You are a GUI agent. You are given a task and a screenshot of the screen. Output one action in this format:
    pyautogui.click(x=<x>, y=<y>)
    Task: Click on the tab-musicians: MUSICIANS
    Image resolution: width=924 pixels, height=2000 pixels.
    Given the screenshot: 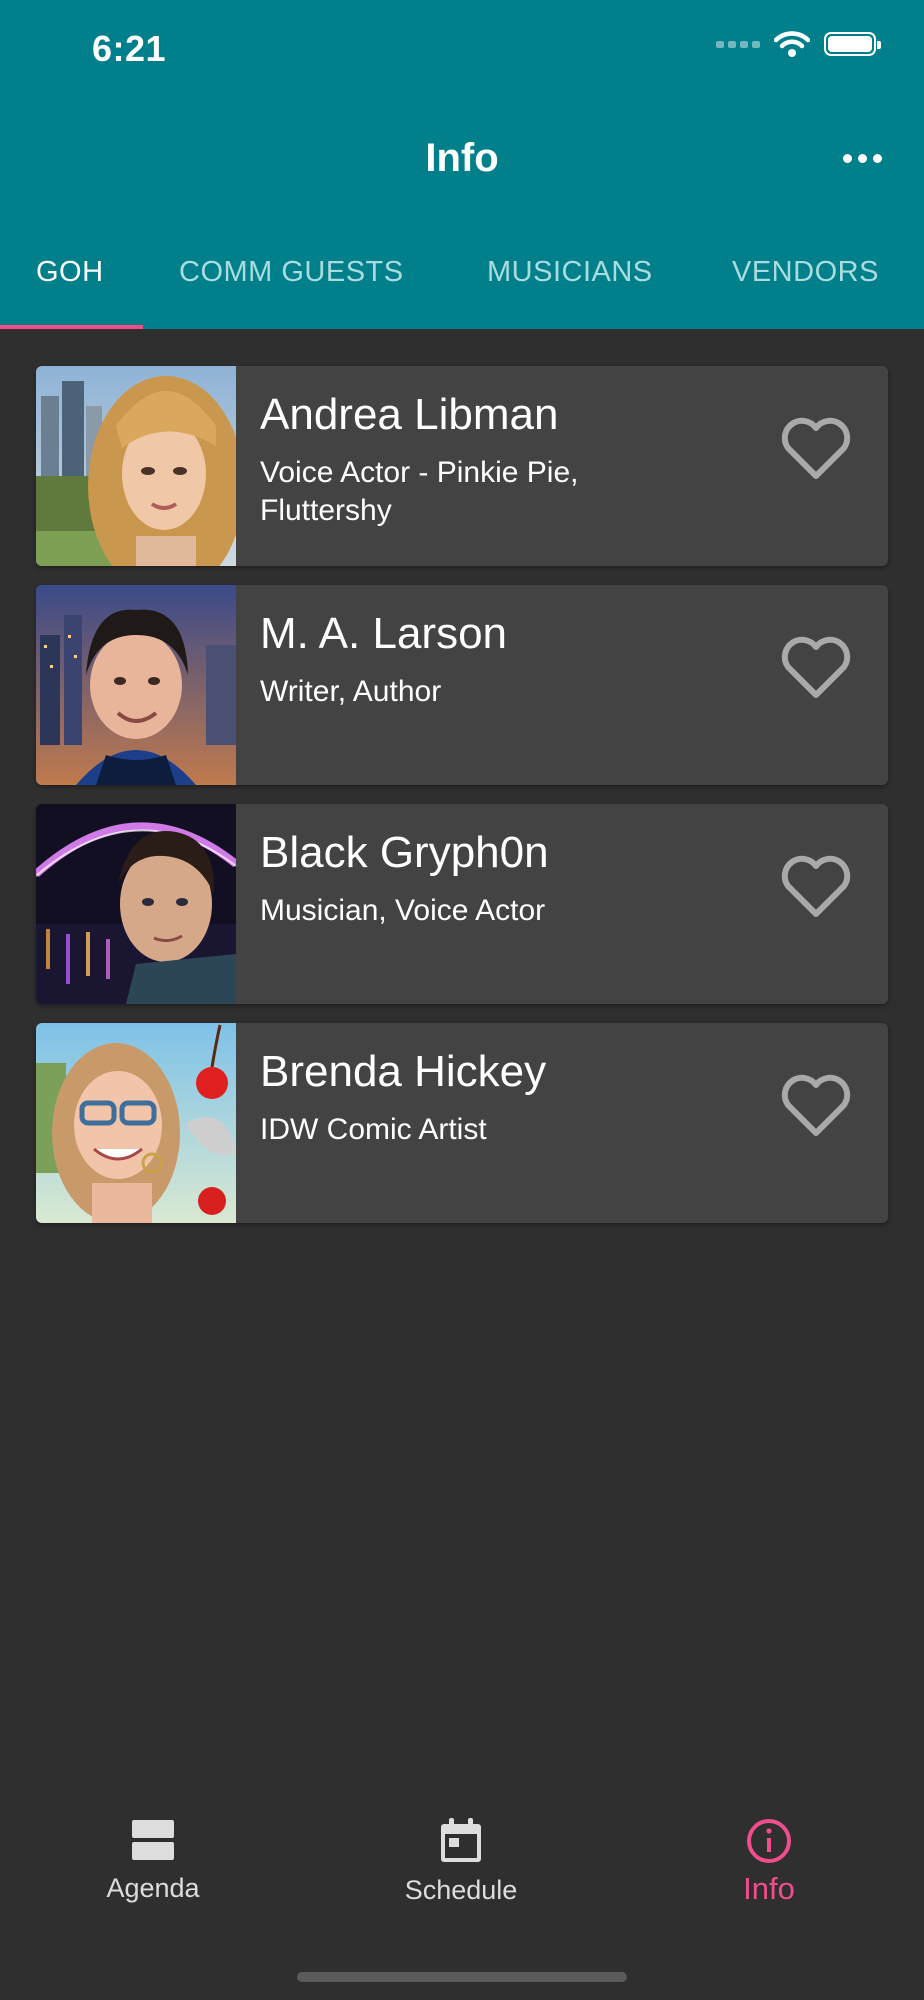 What is the action you would take?
    pyautogui.click(x=570, y=272)
    